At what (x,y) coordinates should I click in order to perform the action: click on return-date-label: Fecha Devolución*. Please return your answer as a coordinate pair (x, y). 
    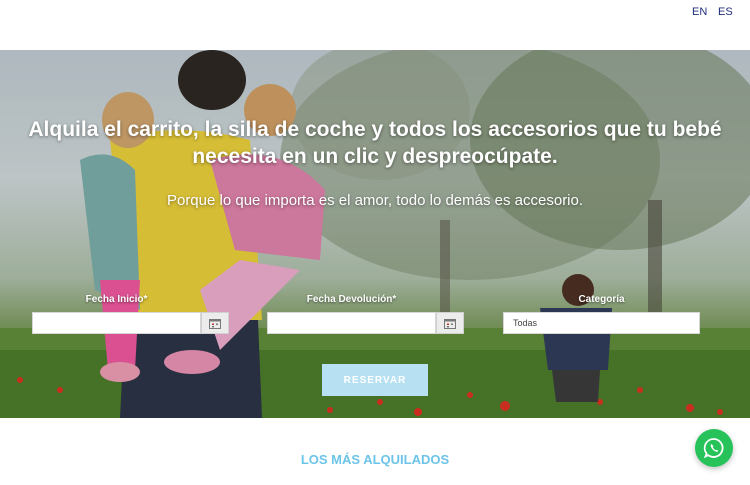
    Looking at the image, I should click on (351, 299).